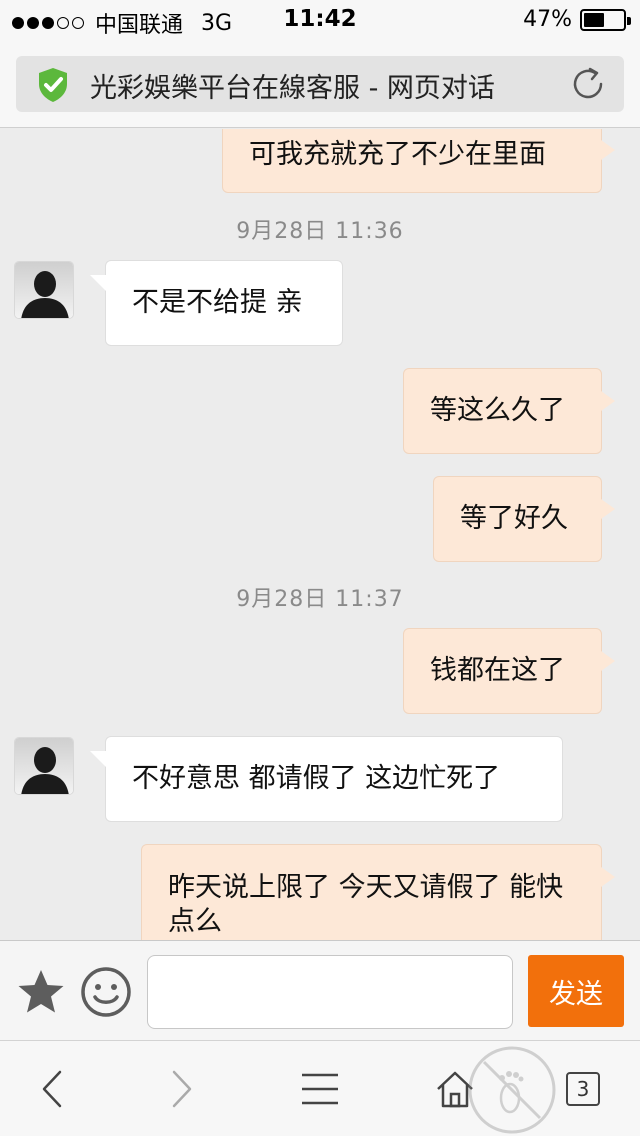 This screenshot has height=1136, width=640. Describe the element at coordinates (547, 19) in the screenshot. I see `battery-percent: 47%` at that location.